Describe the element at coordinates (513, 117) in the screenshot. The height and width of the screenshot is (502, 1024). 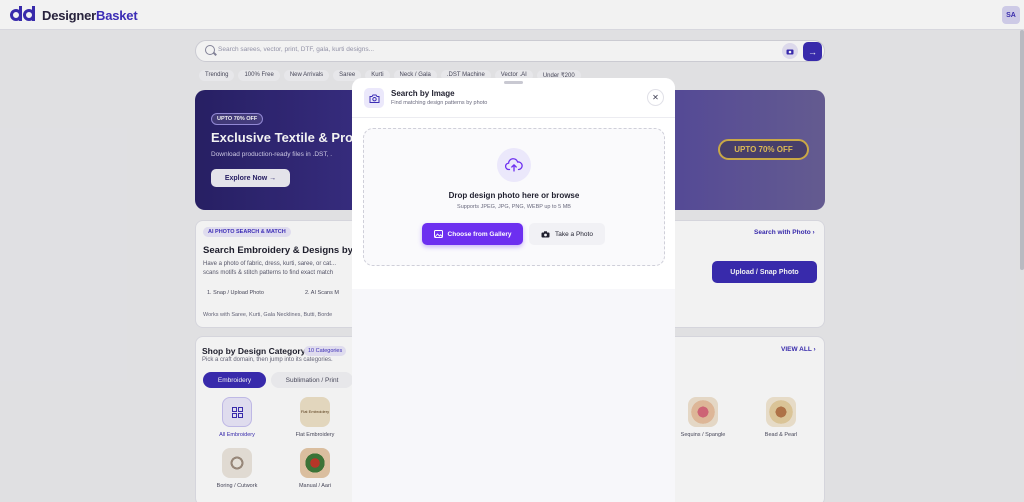
I see `modal-divider` at that location.